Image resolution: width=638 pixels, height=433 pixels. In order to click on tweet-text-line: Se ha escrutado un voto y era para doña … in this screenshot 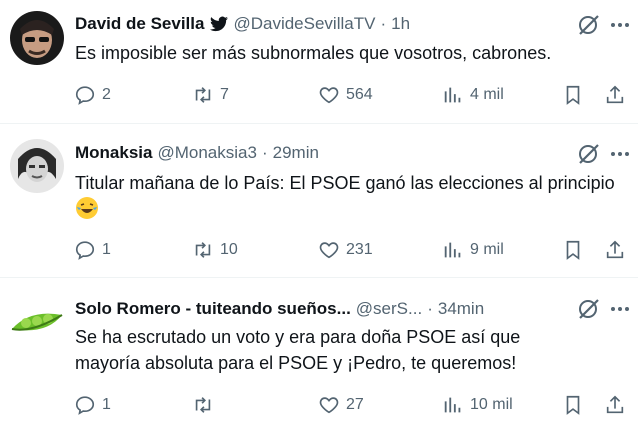, I will do `click(298, 337)`.